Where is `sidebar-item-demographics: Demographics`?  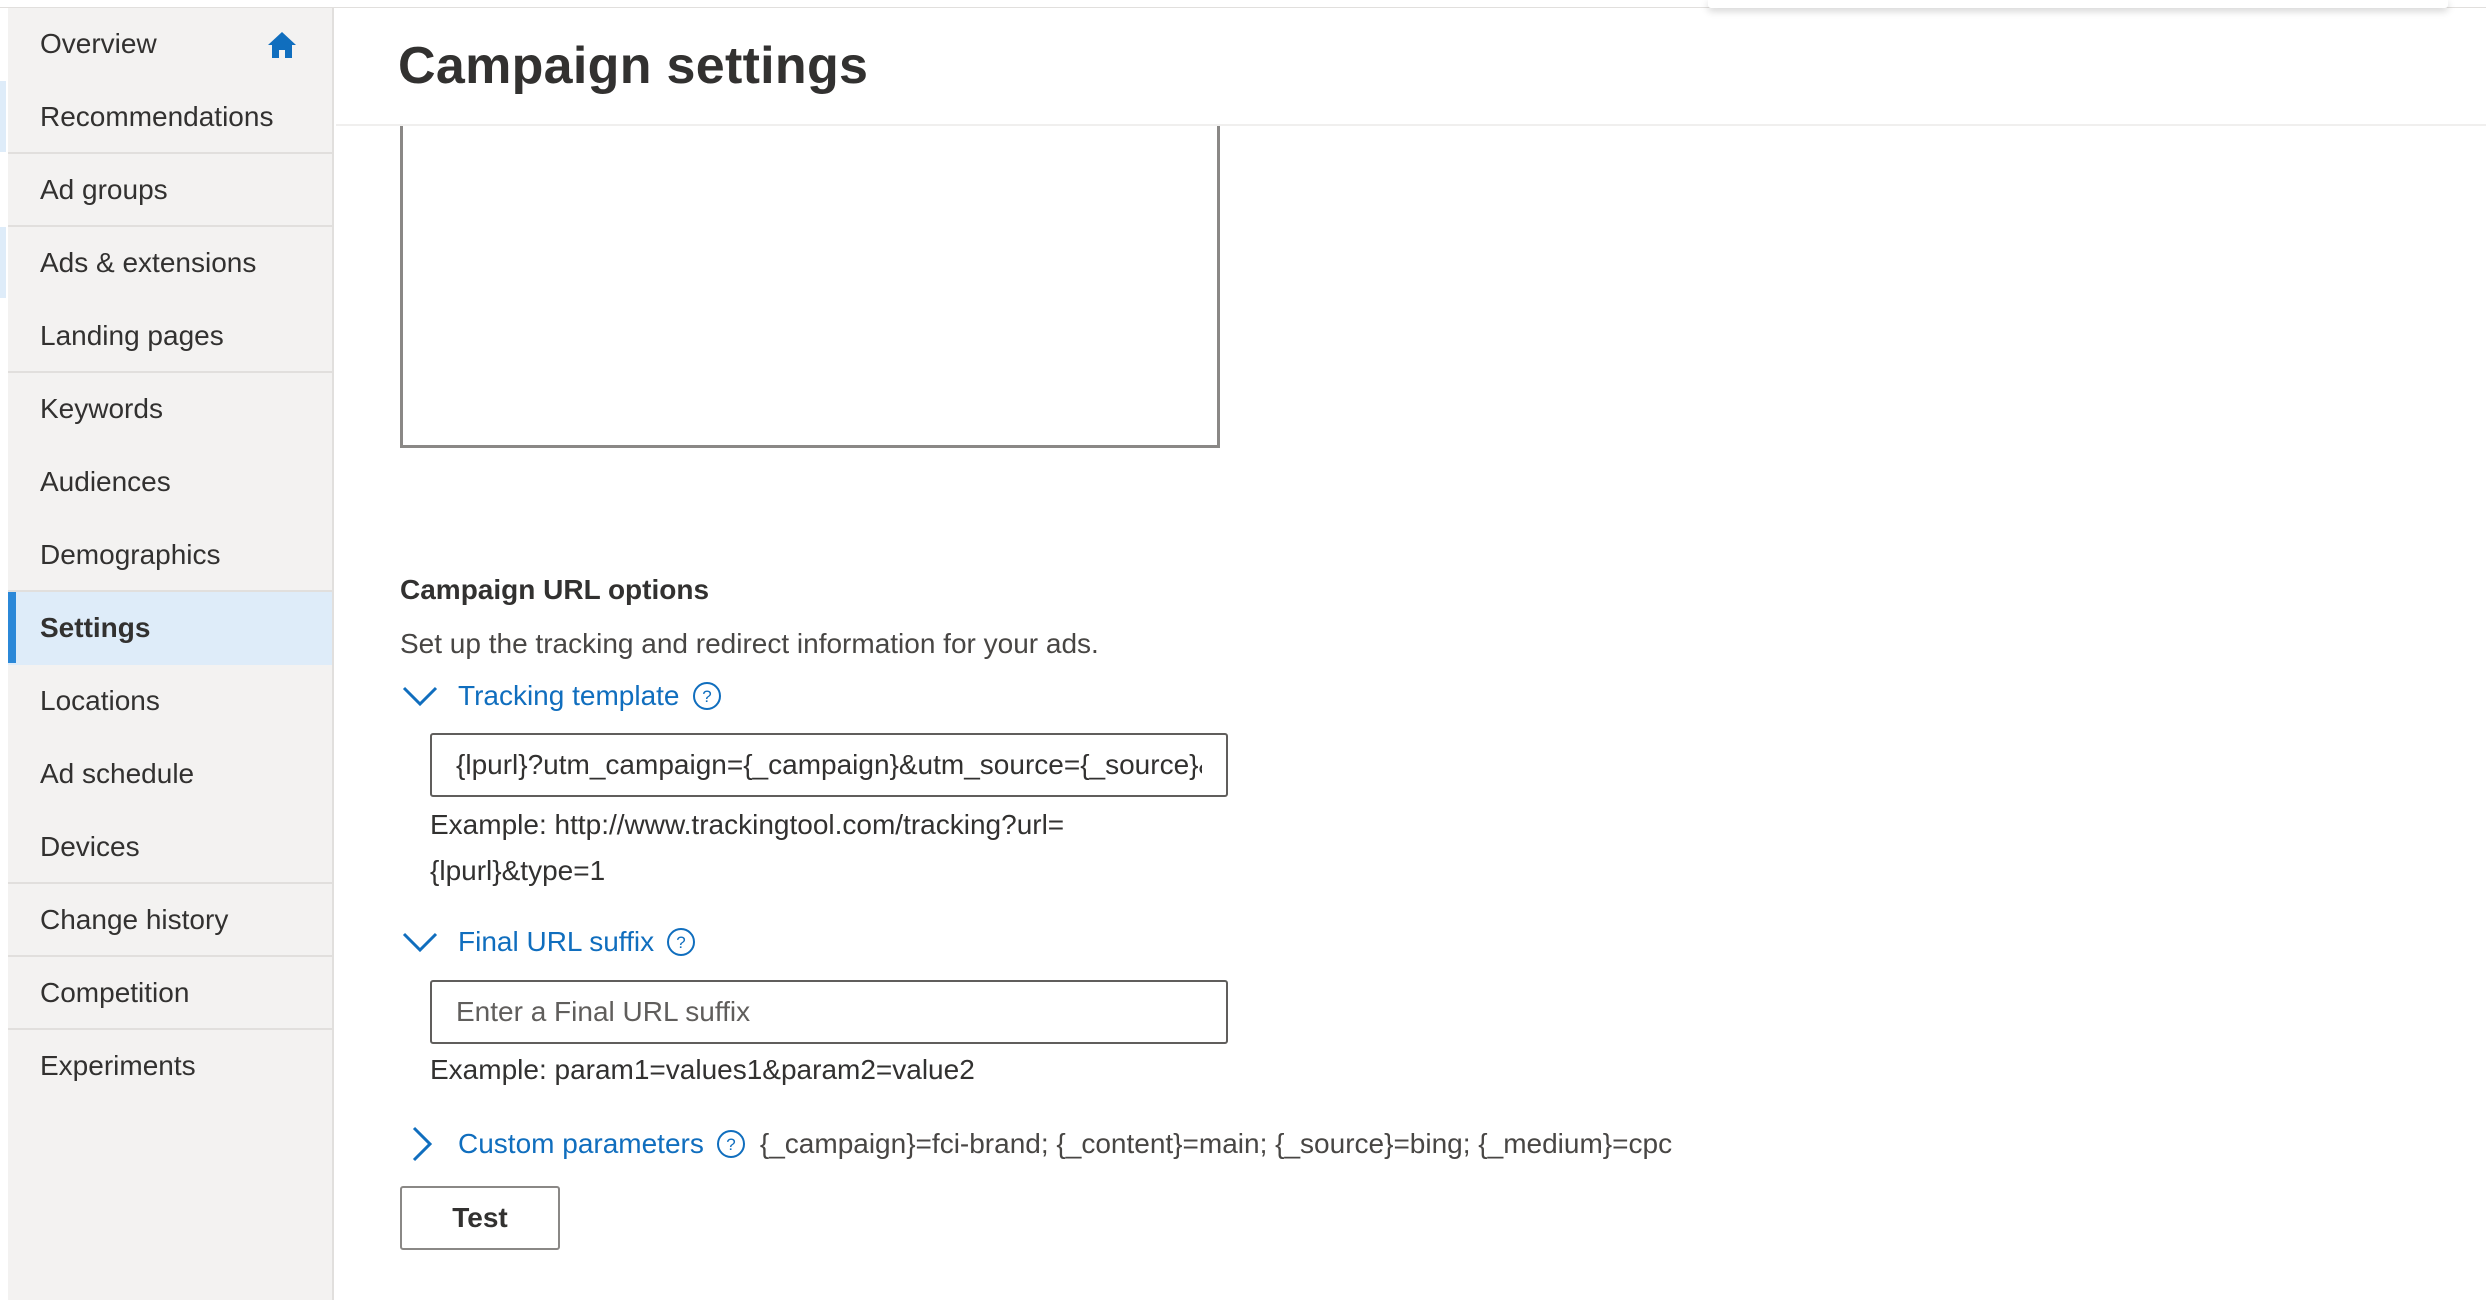 sidebar-item-demographics: Demographics is located at coordinates (170, 555).